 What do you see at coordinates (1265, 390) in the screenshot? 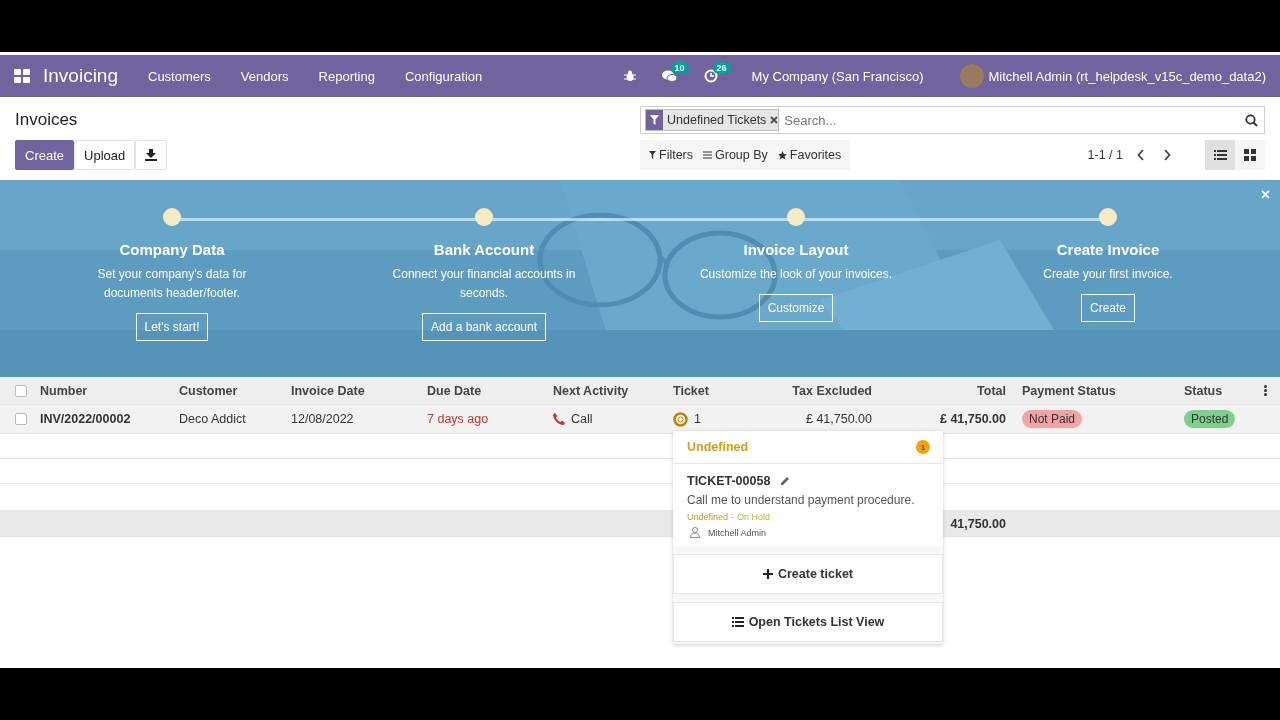
I see `column-options-icon` at bounding box center [1265, 390].